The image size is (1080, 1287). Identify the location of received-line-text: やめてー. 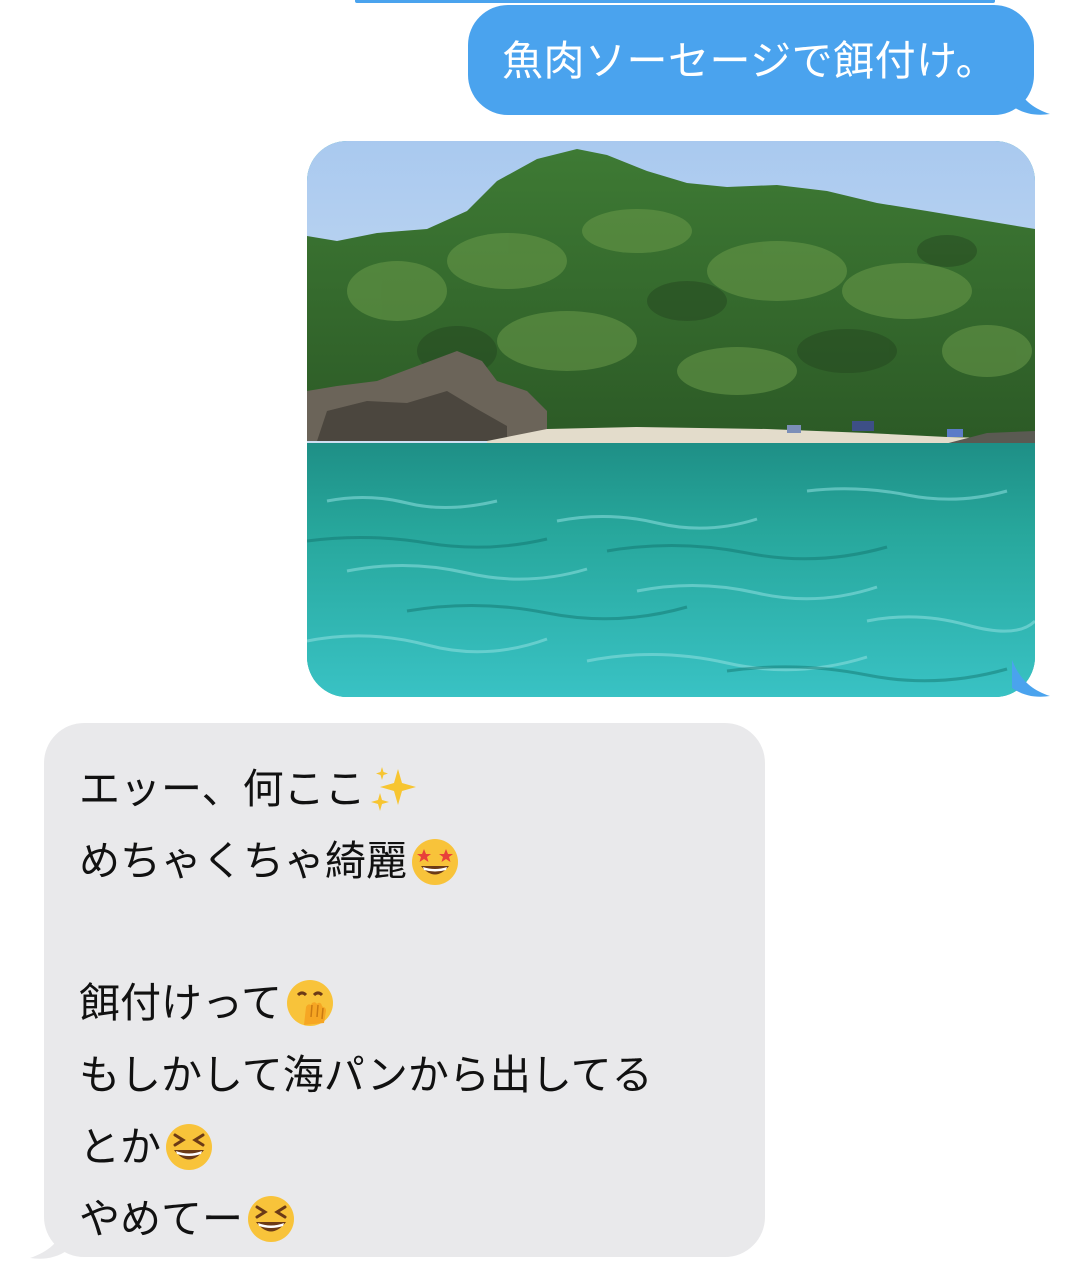
(161, 1219).